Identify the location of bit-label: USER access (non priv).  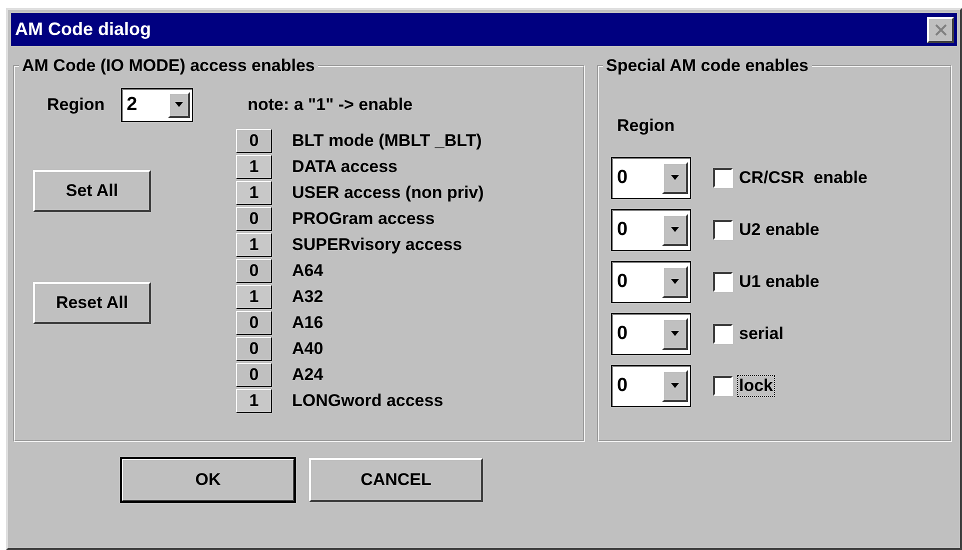
(388, 193).